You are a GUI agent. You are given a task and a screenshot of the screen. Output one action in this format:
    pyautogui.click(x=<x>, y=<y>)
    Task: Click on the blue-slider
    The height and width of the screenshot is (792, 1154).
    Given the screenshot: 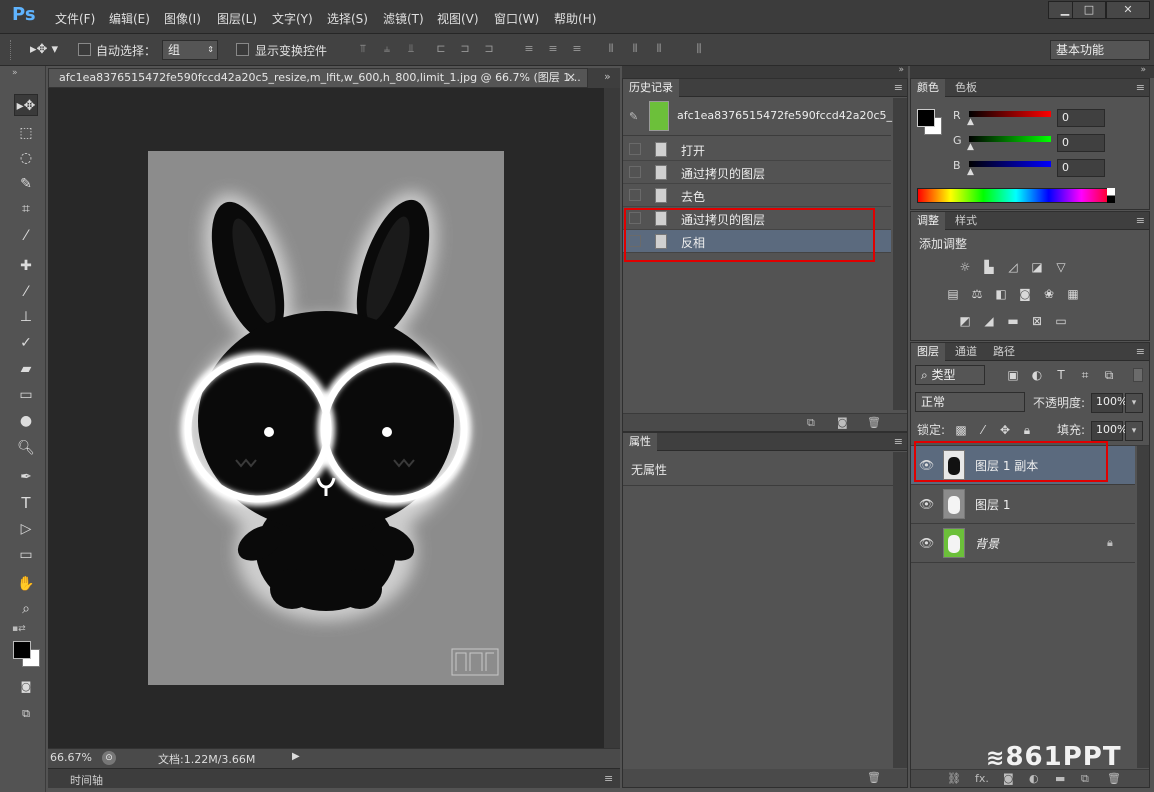 What is the action you would take?
    pyautogui.click(x=1010, y=164)
    